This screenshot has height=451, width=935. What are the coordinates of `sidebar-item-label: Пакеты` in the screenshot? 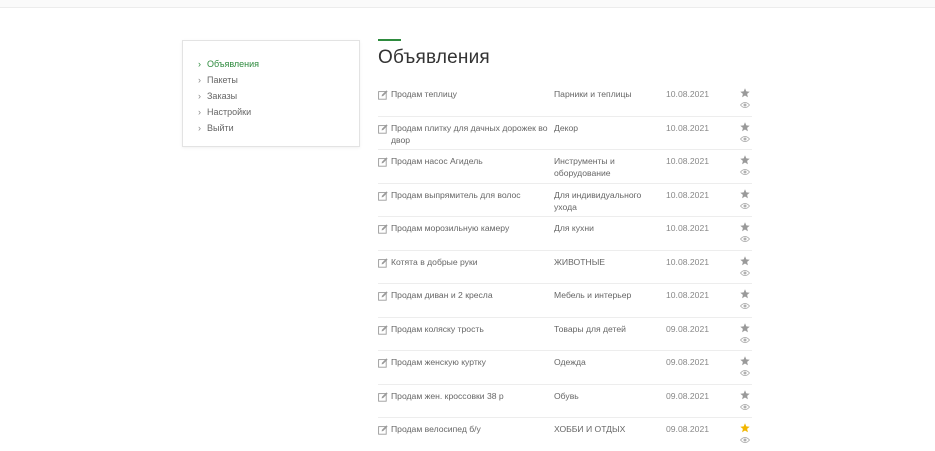 It's located at (222, 80).